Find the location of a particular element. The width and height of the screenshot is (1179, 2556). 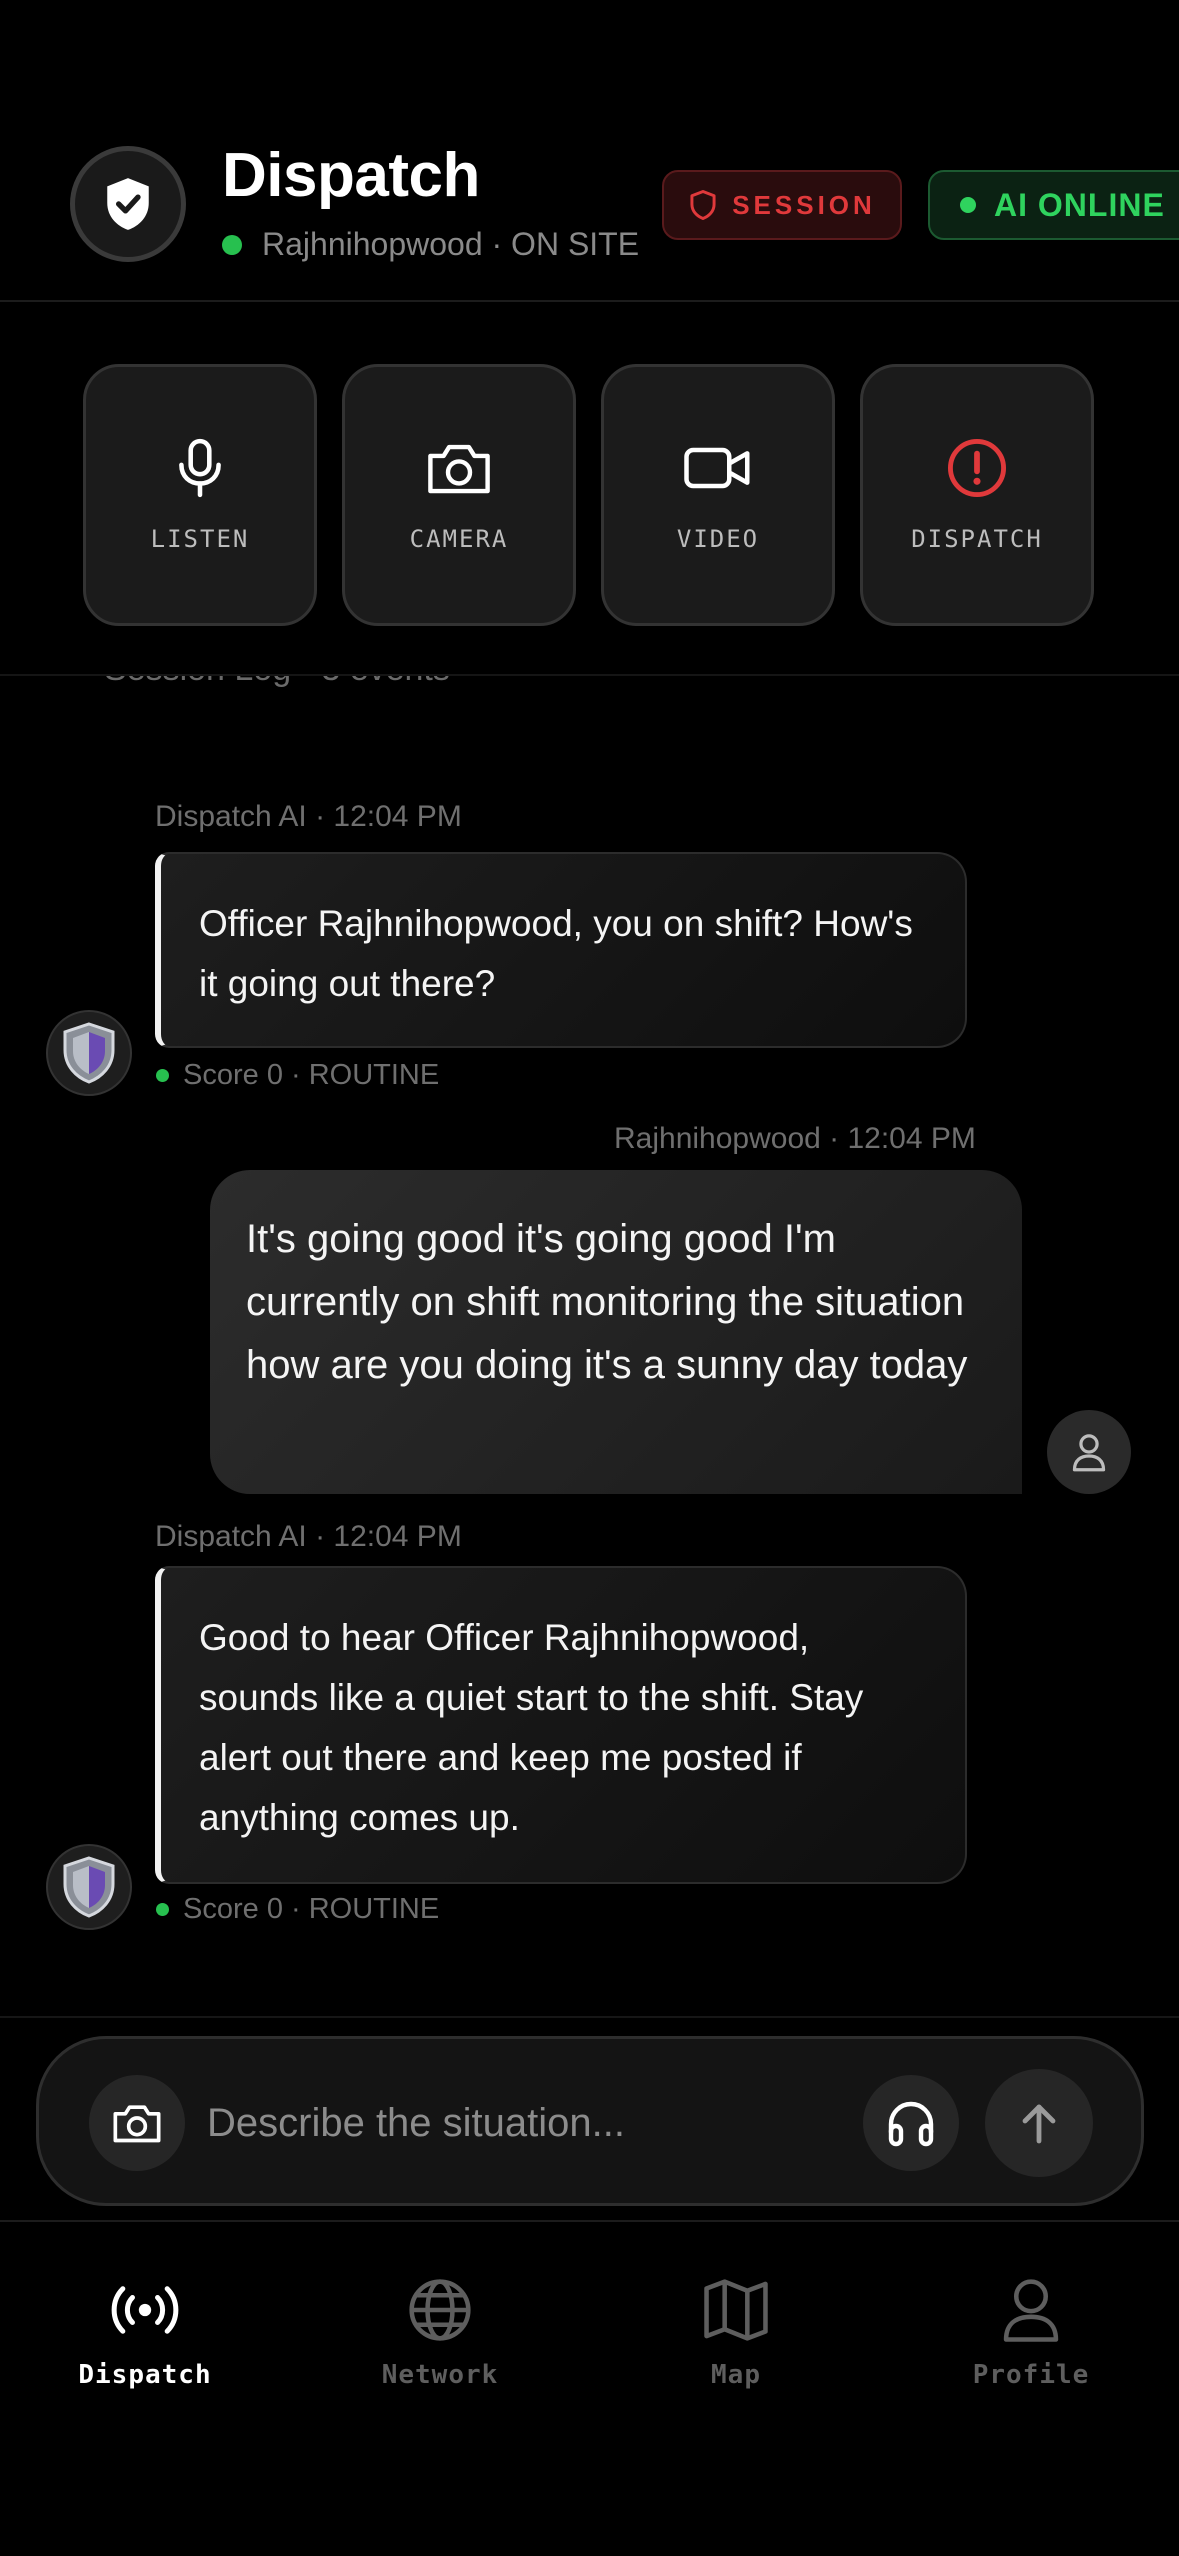

headphones-icon is located at coordinates (911, 2124).